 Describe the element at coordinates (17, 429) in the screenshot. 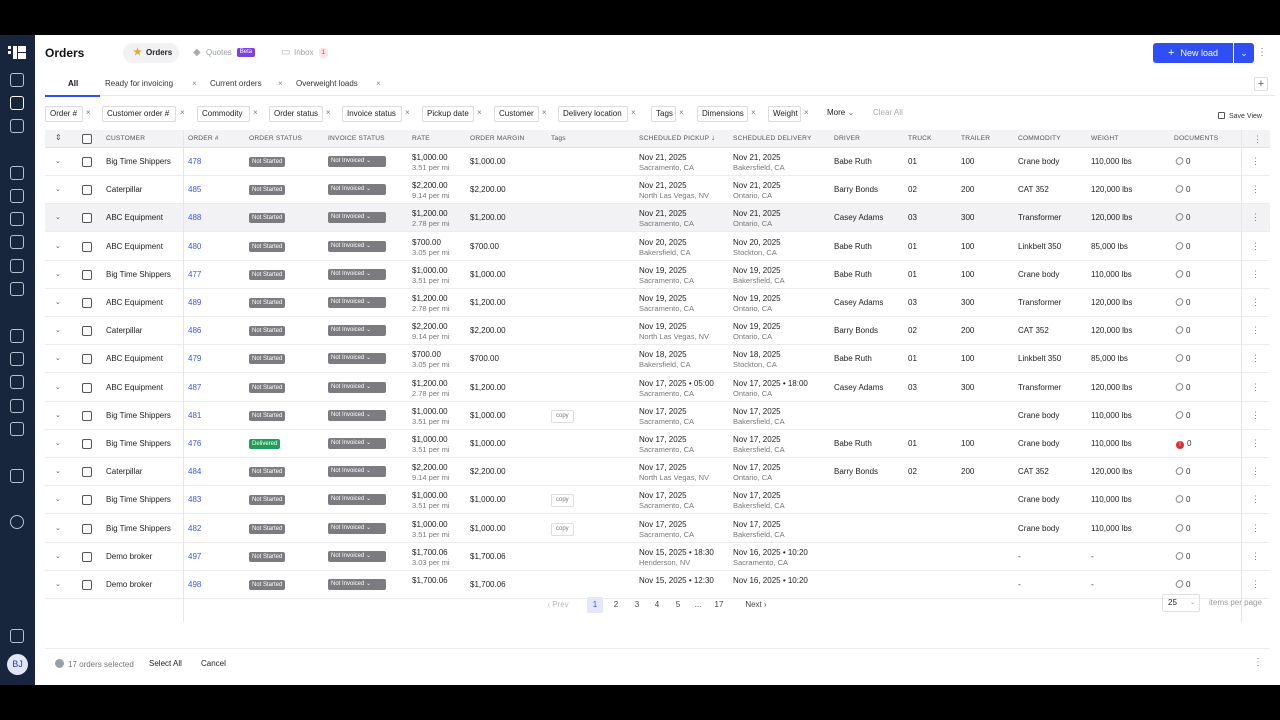

I see `dollar-icon` at that location.